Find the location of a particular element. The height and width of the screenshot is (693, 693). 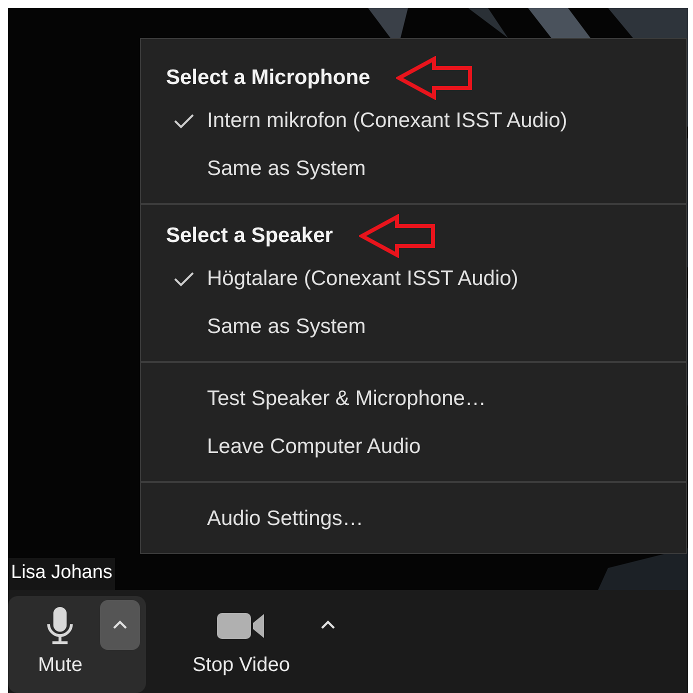

participant-name: Lisa Johans is located at coordinates (62, 574).